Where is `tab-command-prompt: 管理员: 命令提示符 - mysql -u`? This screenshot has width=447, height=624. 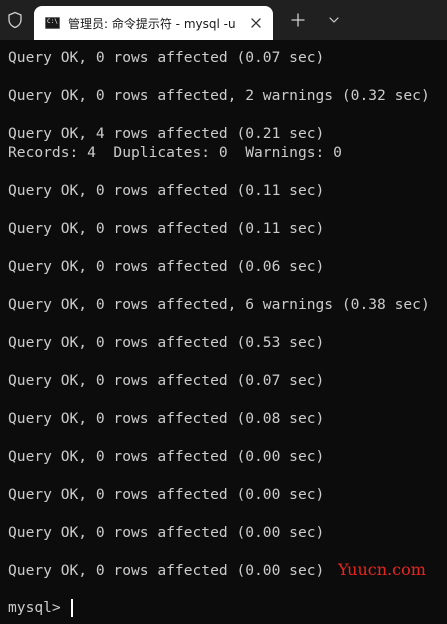 tab-command-prompt: 管理员: 命令提示符 - mysql -u is located at coordinates (153, 23).